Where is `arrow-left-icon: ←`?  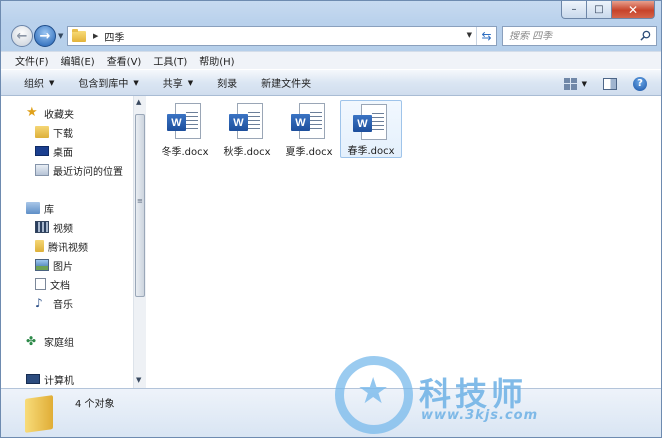 arrow-left-icon: ← is located at coordinates (22, 36).